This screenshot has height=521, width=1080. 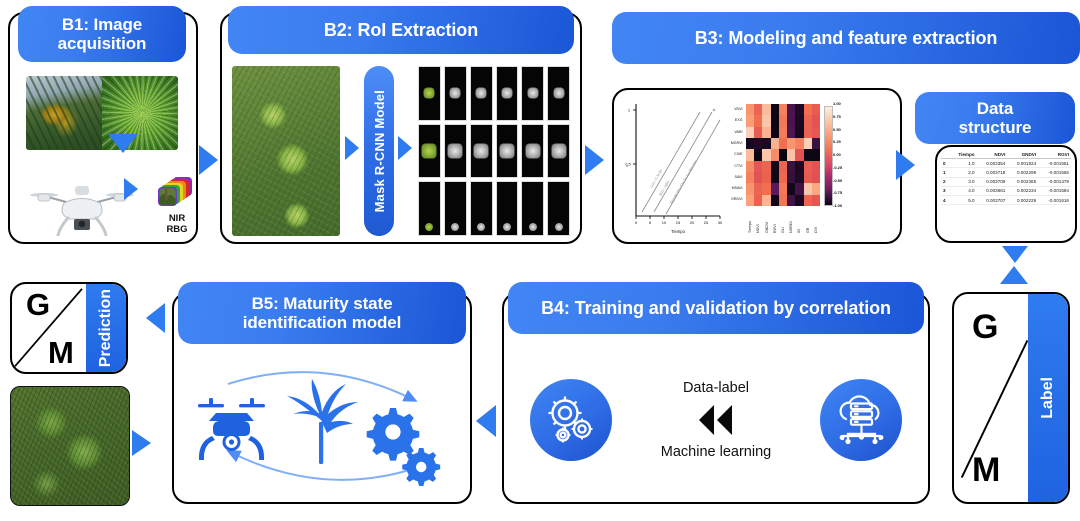 What do you see at coordinates (1006, 182) in the screenshot?
I see `table-row: 2 3.0 0.003709 0.002365 -0.001479` at bounding box center [1006, 182].